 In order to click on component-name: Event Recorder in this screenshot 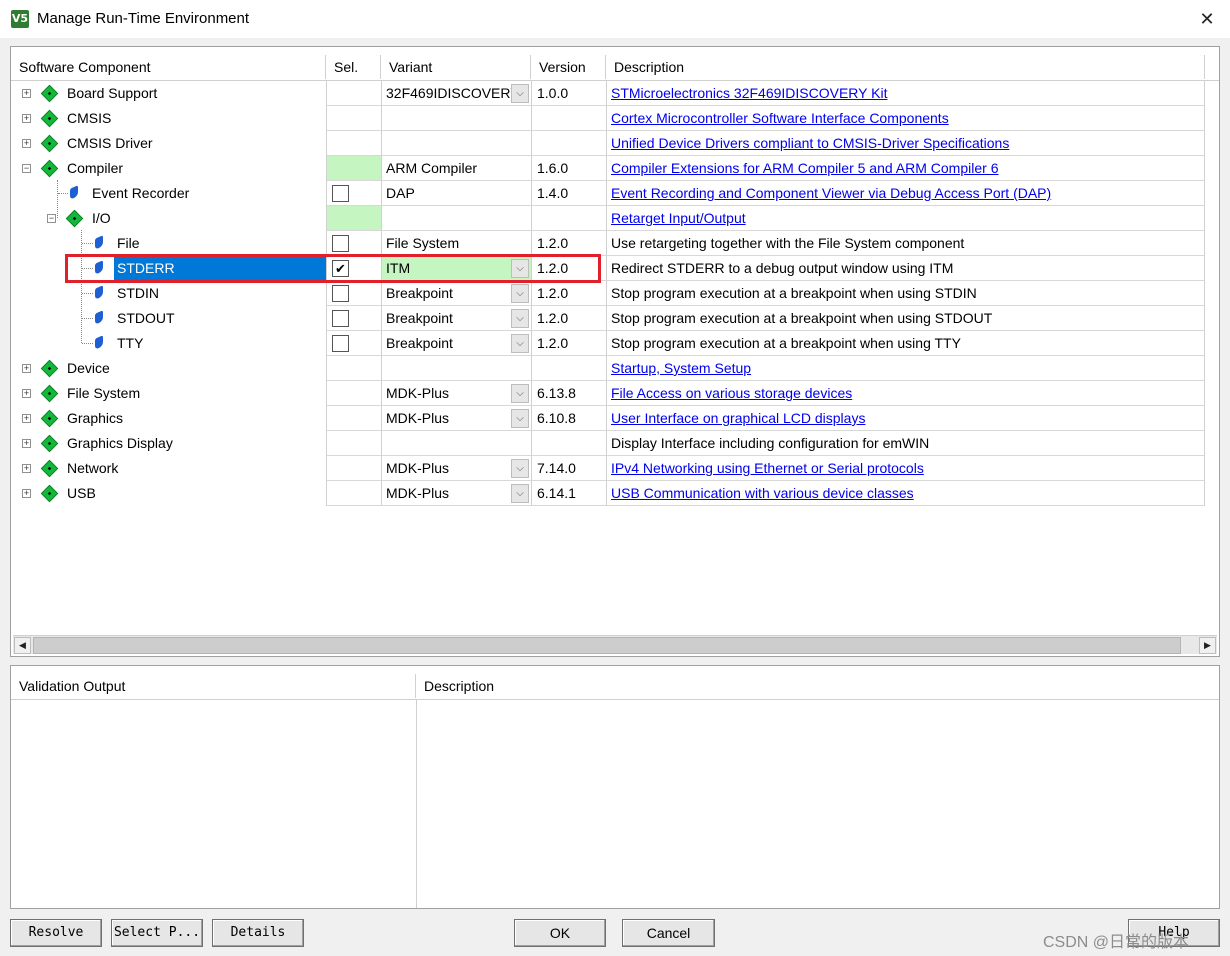, I will do `click(140, 193)`.